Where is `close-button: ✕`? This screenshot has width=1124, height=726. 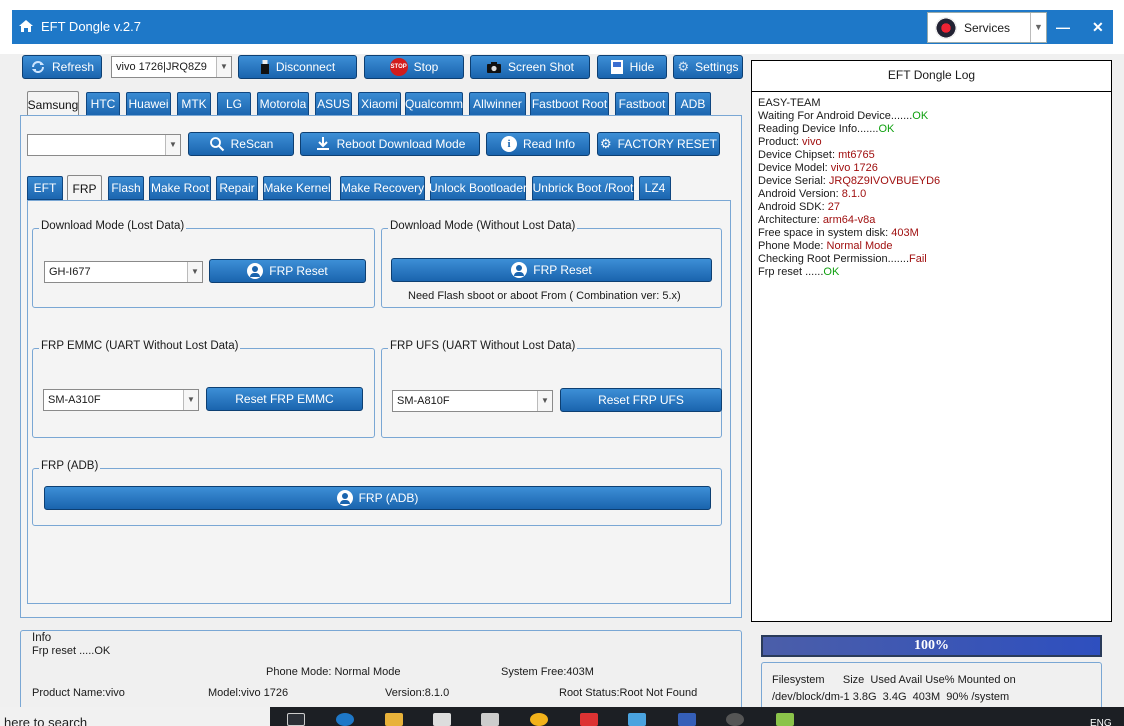 close-button: ✕ is located at coordinates (1098, 27).